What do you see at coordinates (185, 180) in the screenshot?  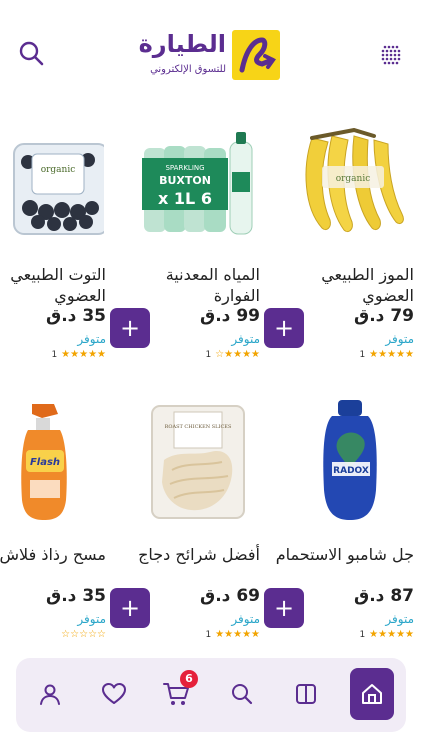 I see `water-name-label: BUXTON` at bounding box center [185, 180].